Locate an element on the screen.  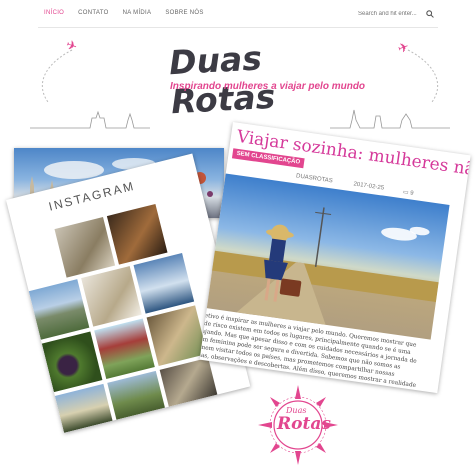
badge-text-rotas: Rotas is located at coordinates (304, 424).